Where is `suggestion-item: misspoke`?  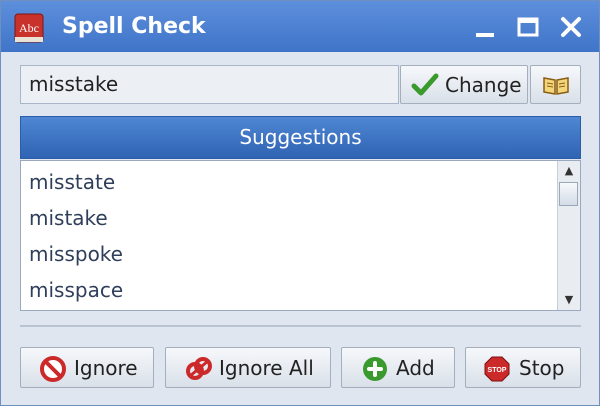 suggestion-item: misspoke is located at coordinates (76, 254).